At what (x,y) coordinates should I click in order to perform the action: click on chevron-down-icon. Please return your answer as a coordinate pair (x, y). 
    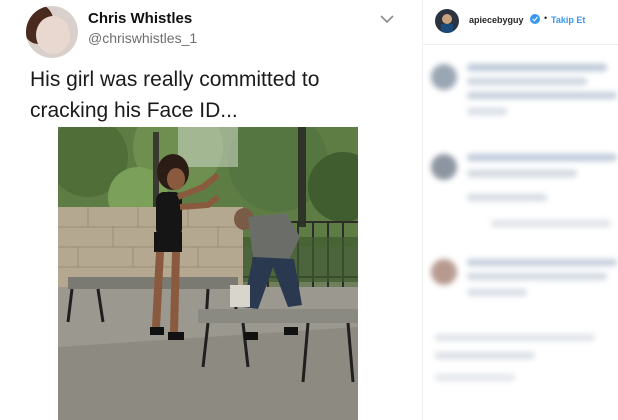
    Looking at the image, I should click on (387, 19).